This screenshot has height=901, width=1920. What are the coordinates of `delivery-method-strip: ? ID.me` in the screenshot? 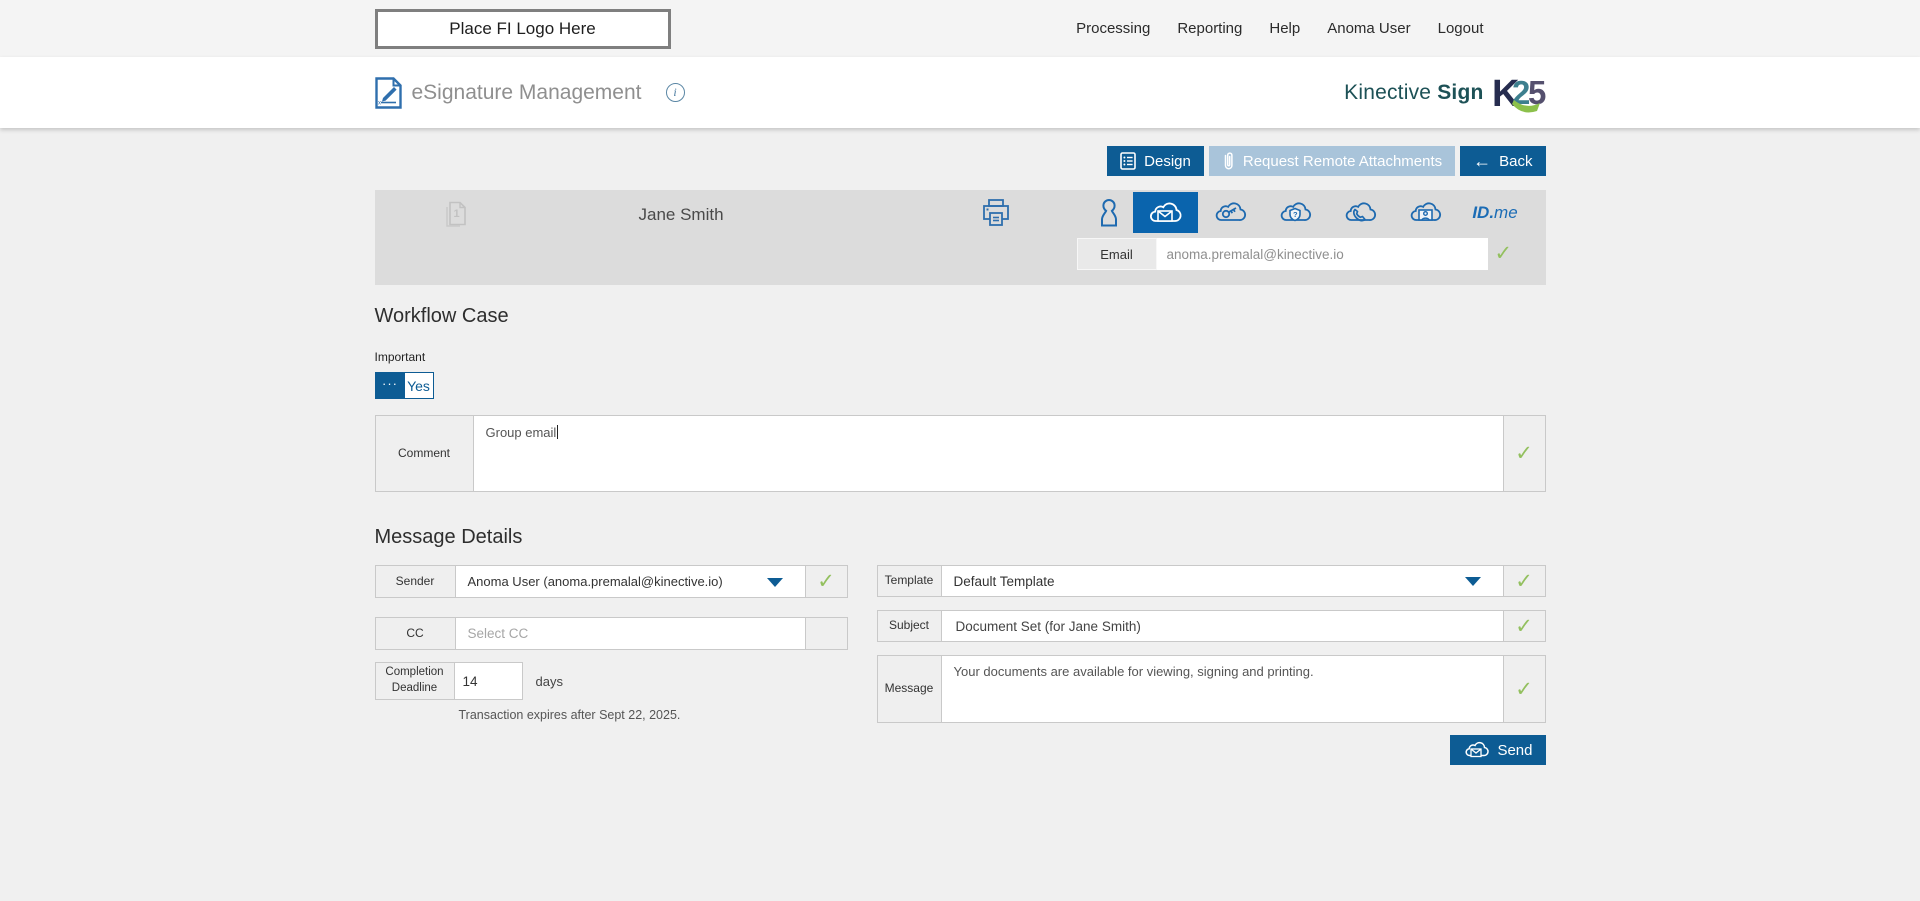 It's located at (1309, 212).